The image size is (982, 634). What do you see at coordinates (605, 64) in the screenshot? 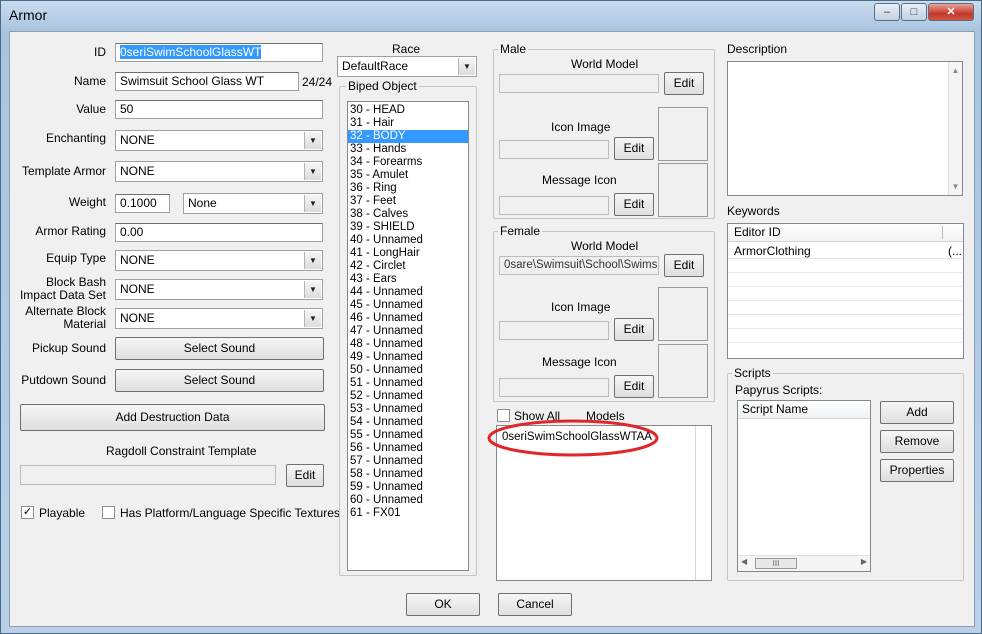
I see `male-world-model-label: World Model` at bounding box center [605, 64].